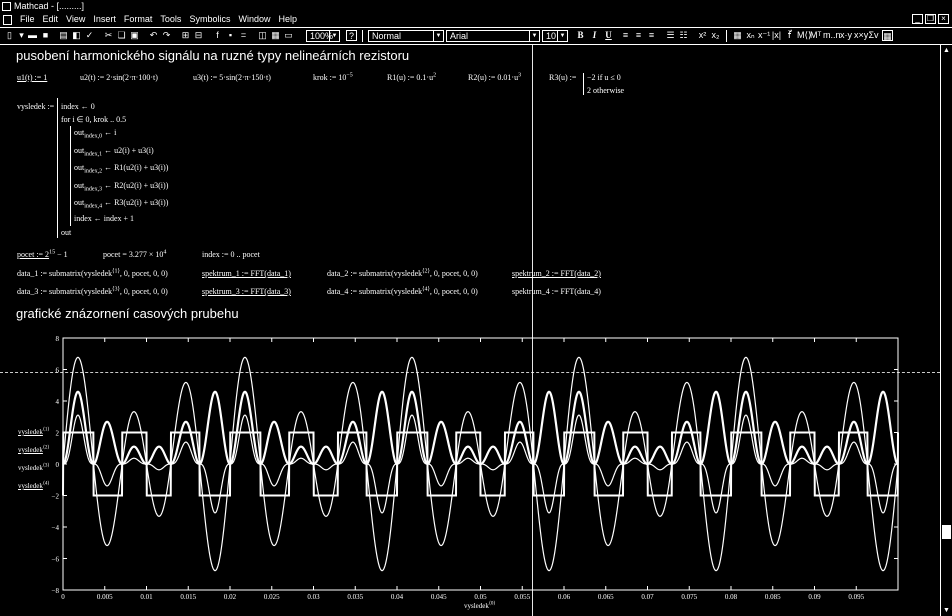  What do you see at coordinates (288, 35) in the screenshot?
I see `insert-component-icon: ▭` at bounding box center [288, 35].